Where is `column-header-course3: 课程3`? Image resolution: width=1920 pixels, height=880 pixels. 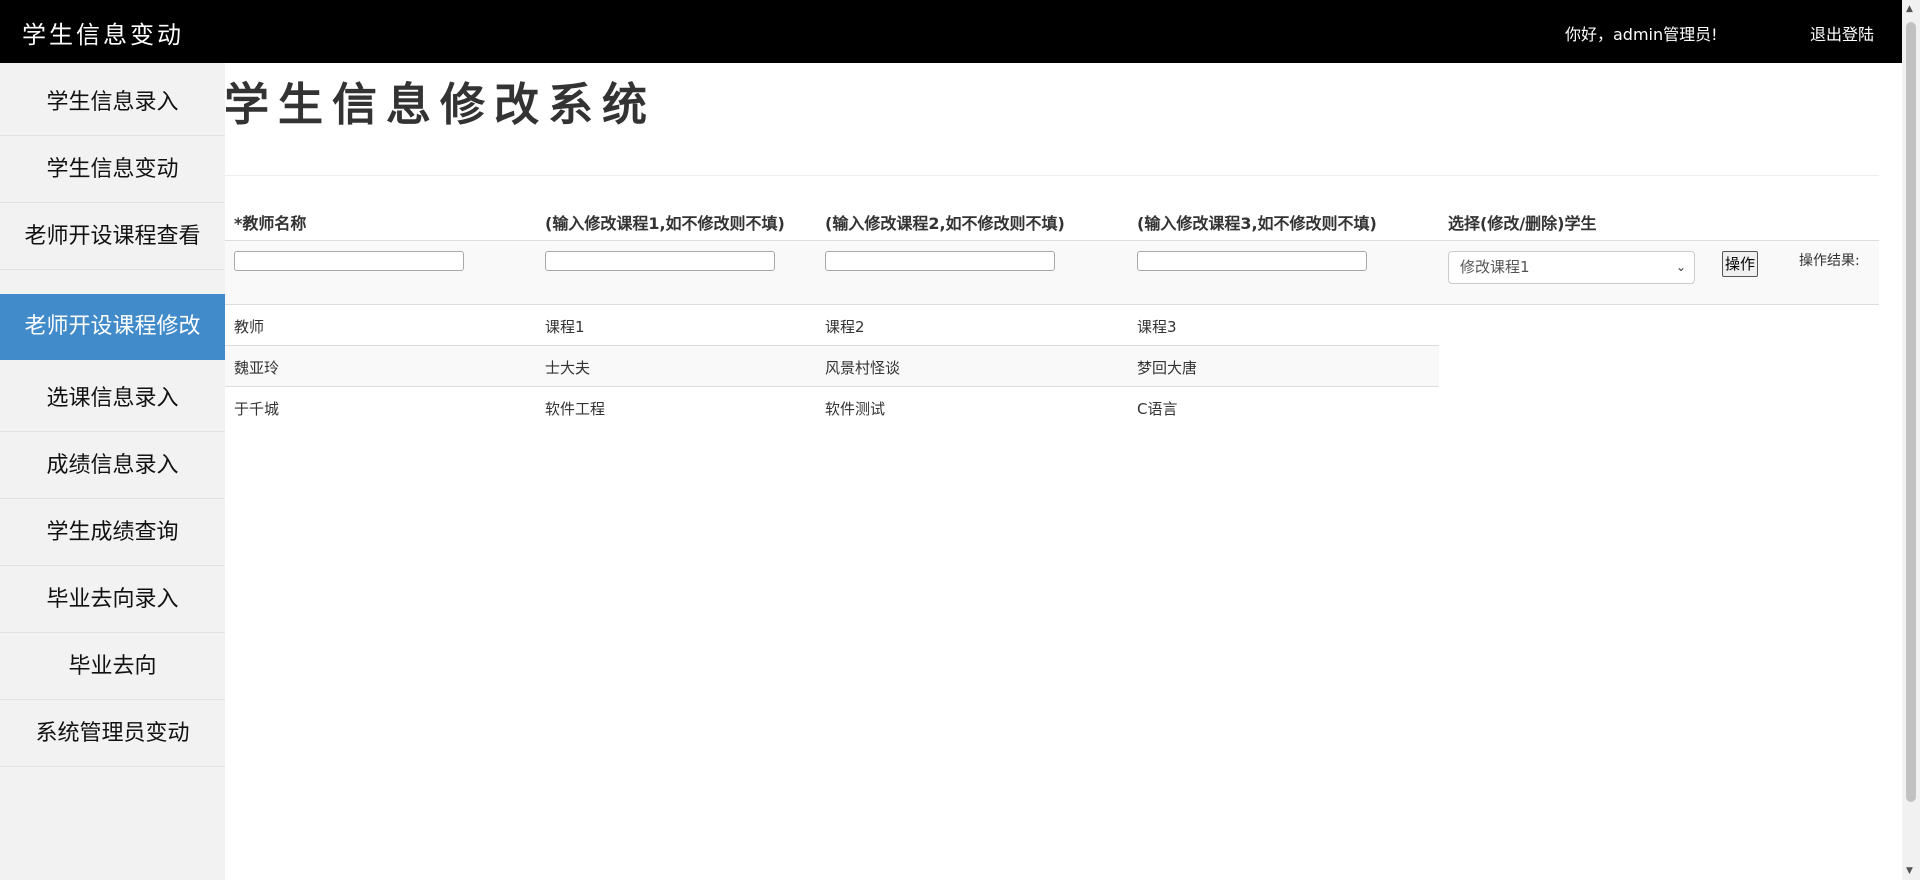
column-header-course3: 课程3 is located at coordinates (1157, 327).